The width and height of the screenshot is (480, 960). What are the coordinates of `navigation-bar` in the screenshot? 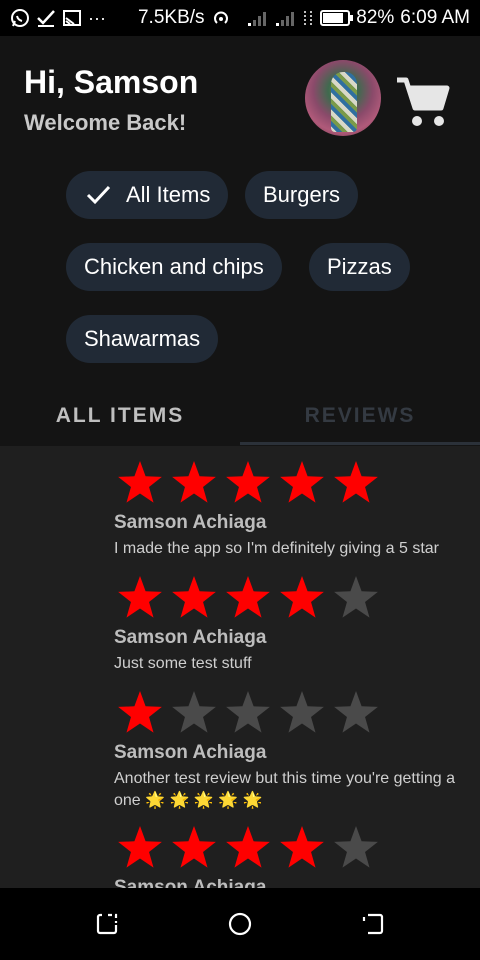 It's located at (240, 924).